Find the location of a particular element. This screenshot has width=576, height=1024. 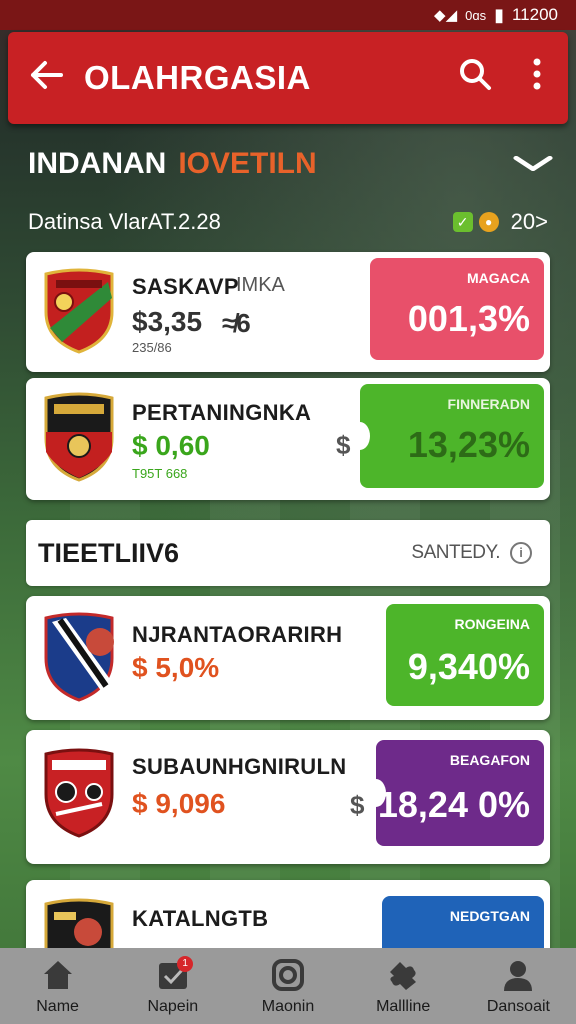

club-name: NJRANTAORARIRH is located at coordinates (237, 634).